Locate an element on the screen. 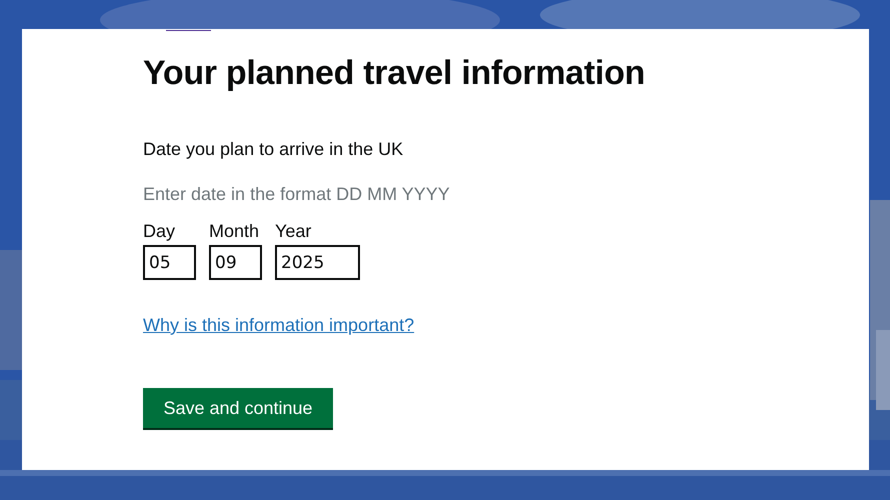  input-label: Year is located at coordinates (293, 231).